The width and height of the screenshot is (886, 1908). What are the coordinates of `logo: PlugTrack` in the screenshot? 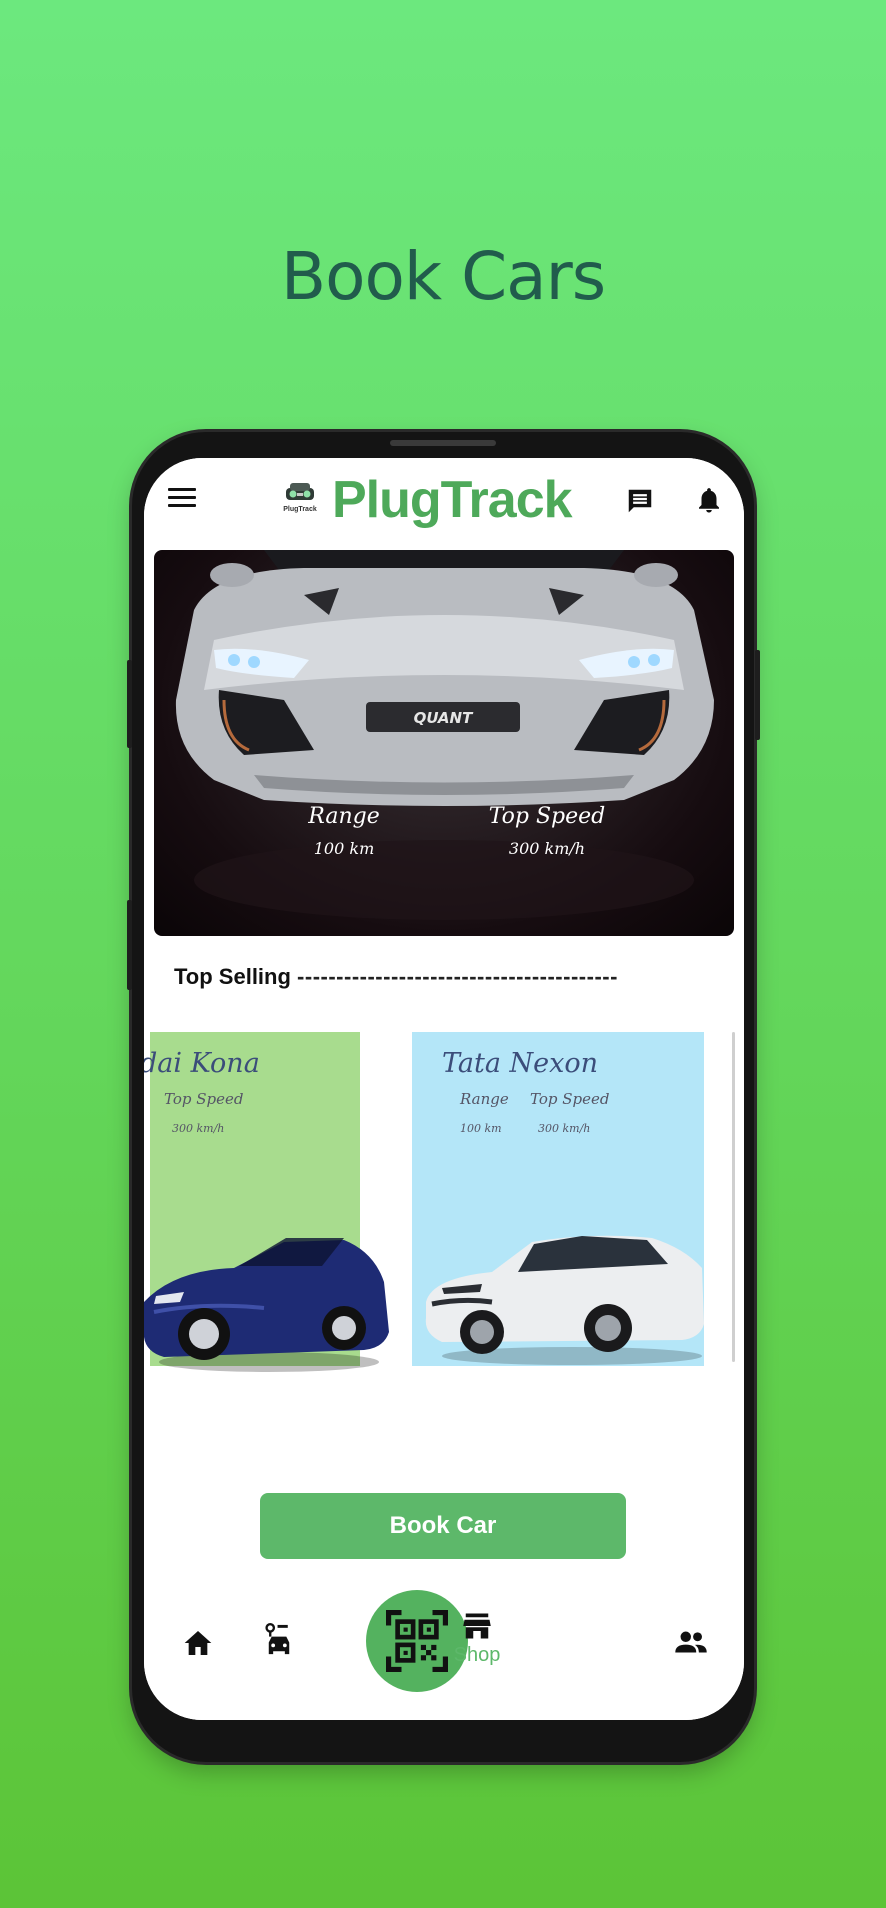 It's located at (300, 501).